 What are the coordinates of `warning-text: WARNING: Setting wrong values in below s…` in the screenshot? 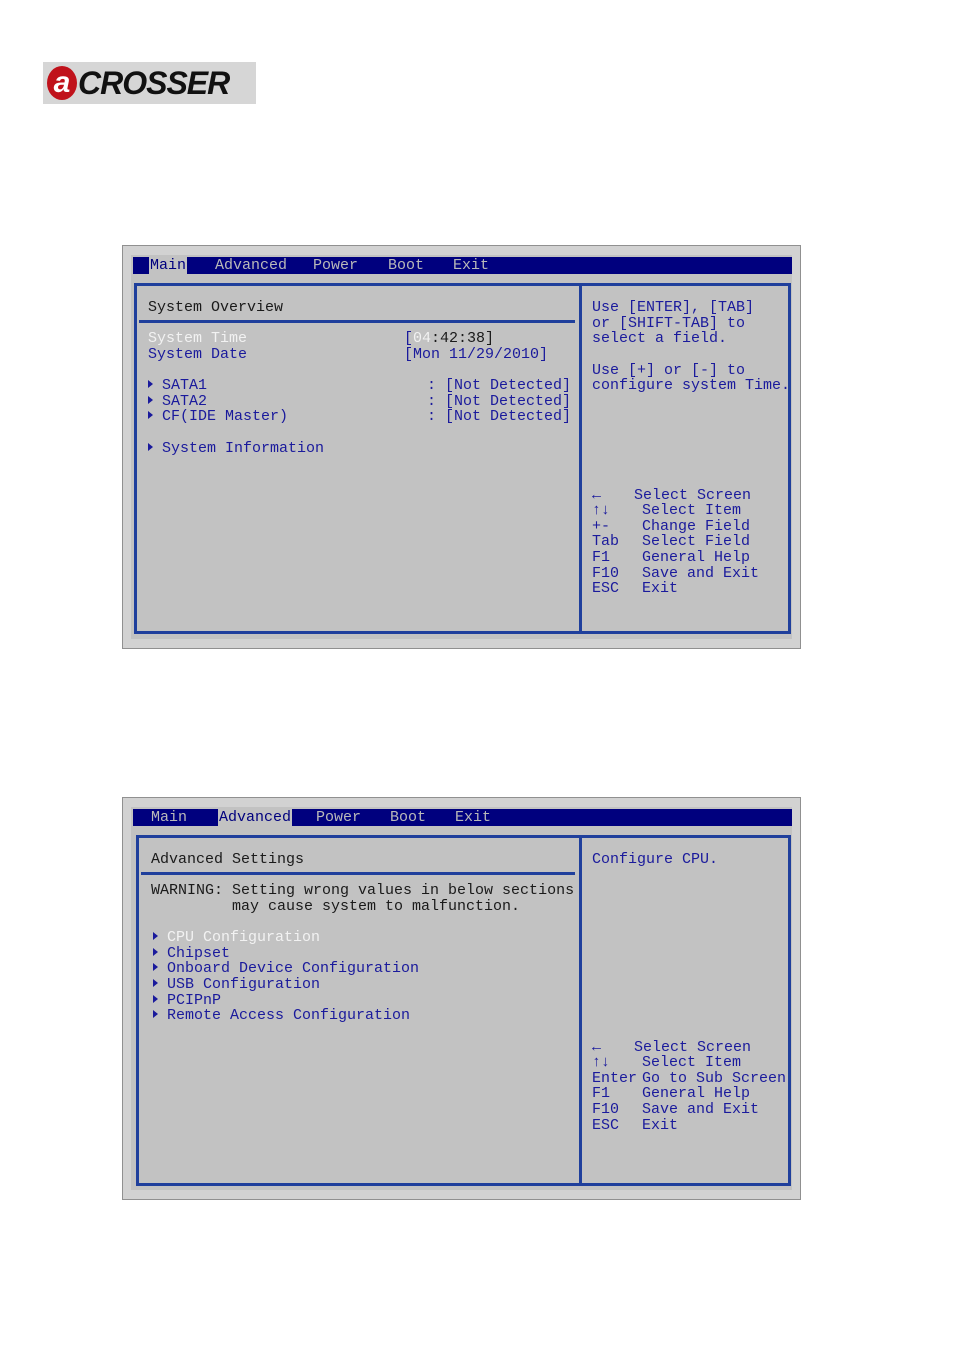 It's located at (363, 890).